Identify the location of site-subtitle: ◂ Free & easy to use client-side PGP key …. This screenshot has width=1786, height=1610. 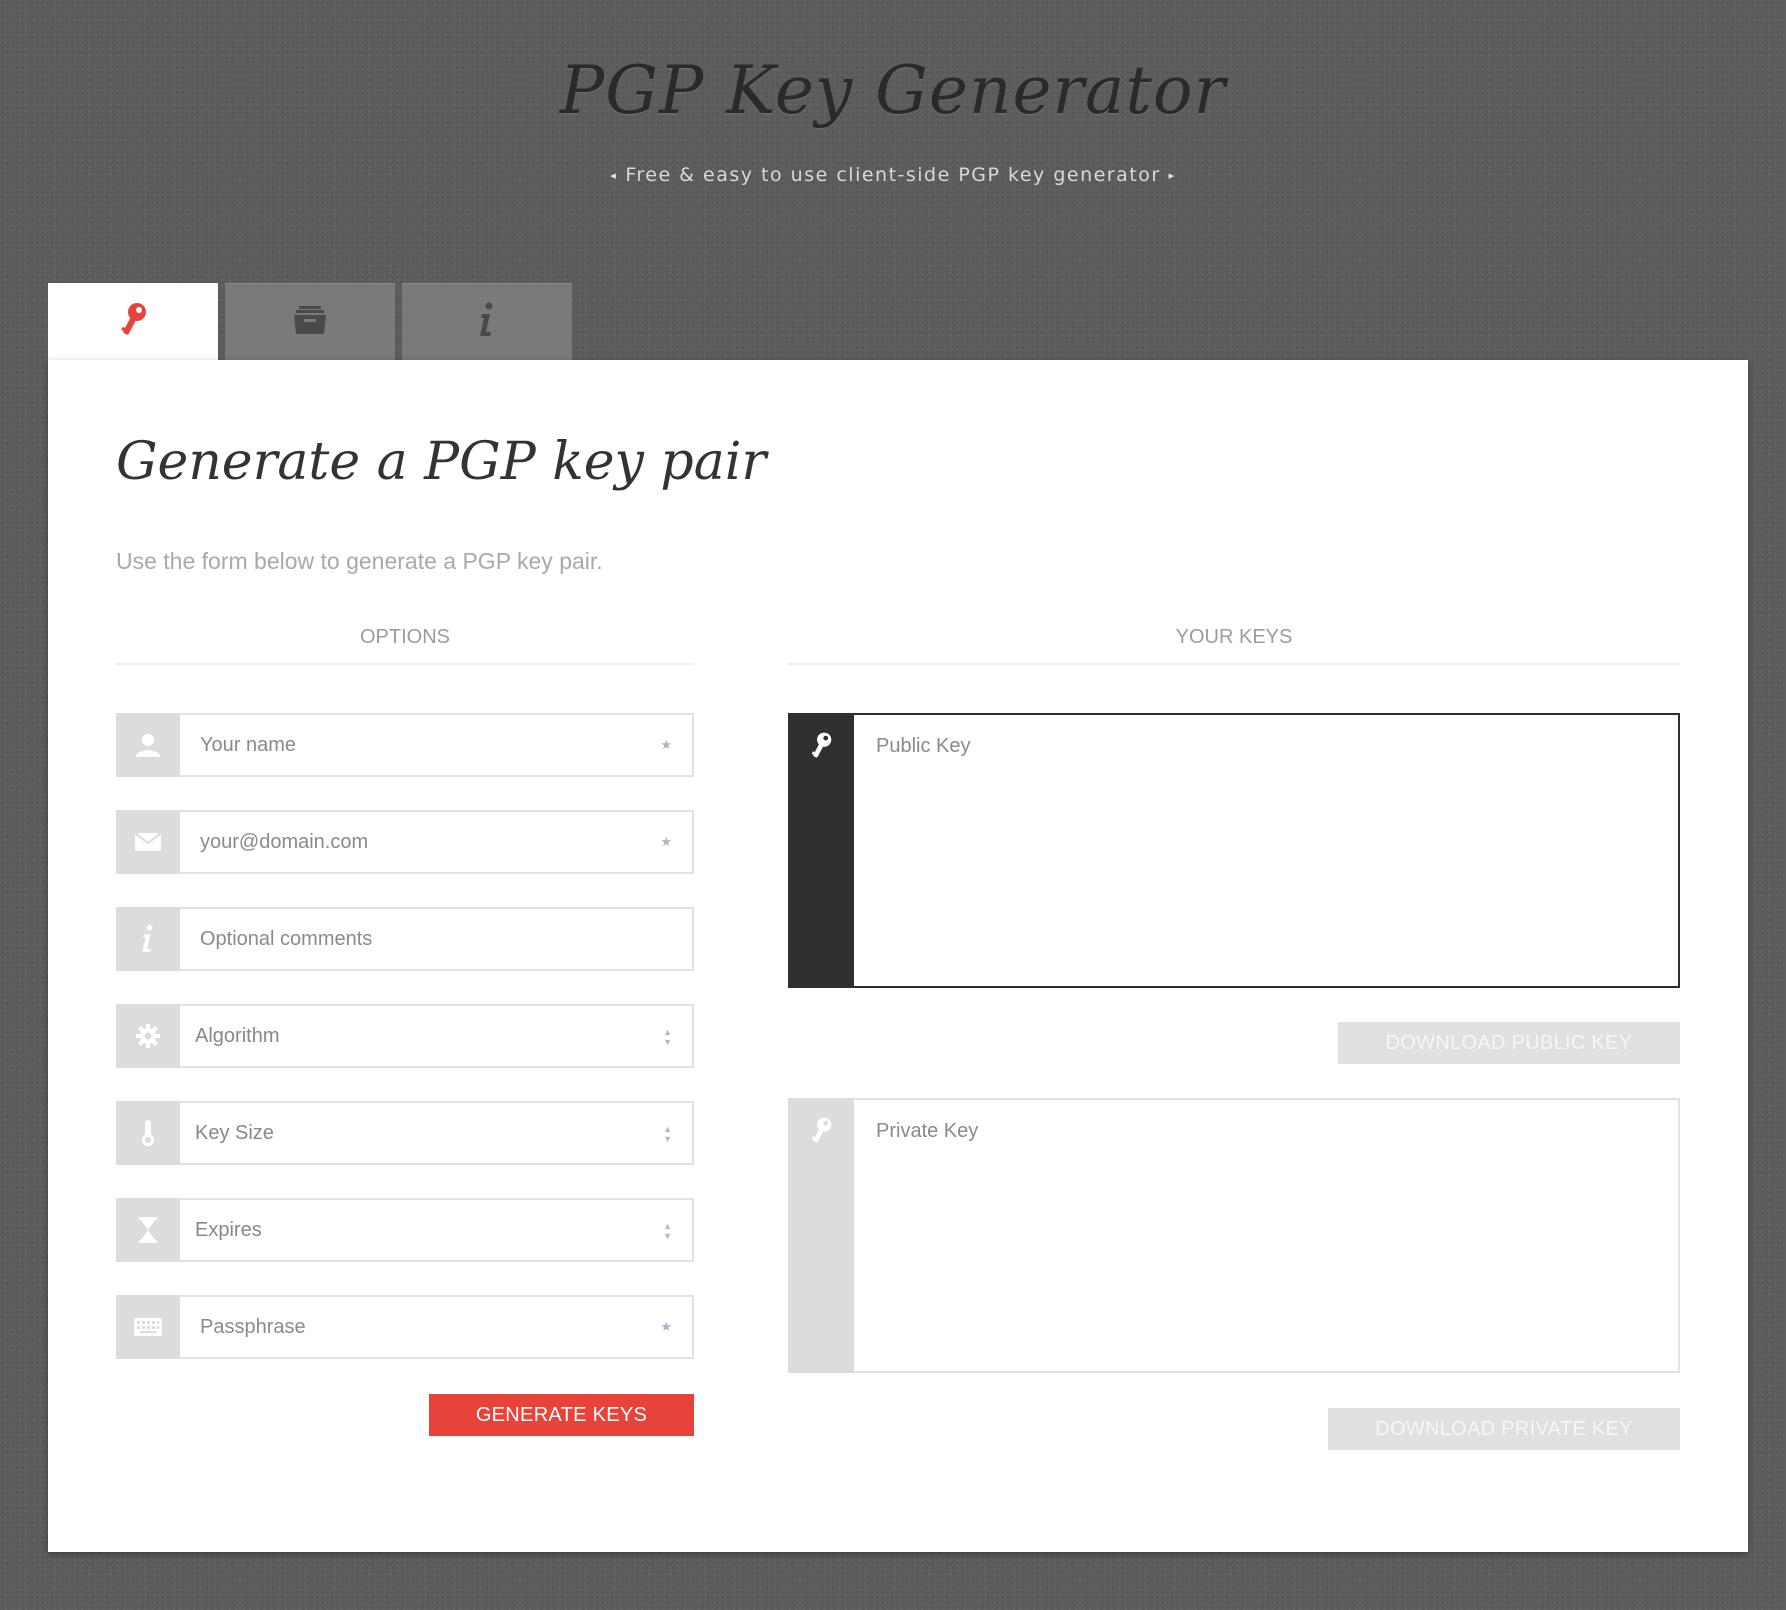
(893, 175).